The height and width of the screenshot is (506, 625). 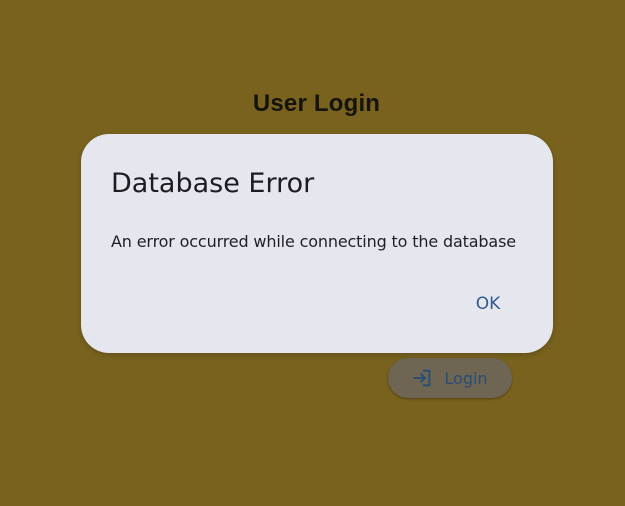 I want to click on ok-button: OK, so click(x=488, y=304).